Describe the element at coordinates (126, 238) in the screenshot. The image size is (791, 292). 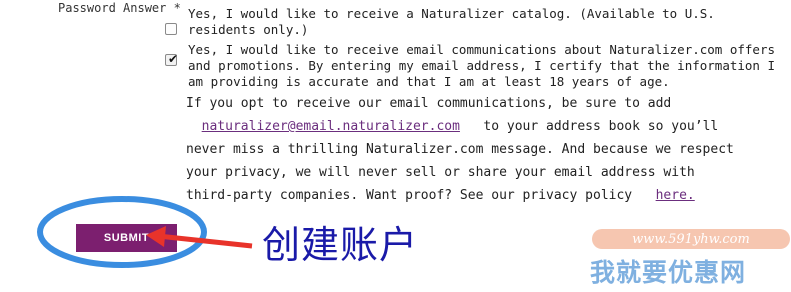
I see `submit-button: SUBMIT` at that location.